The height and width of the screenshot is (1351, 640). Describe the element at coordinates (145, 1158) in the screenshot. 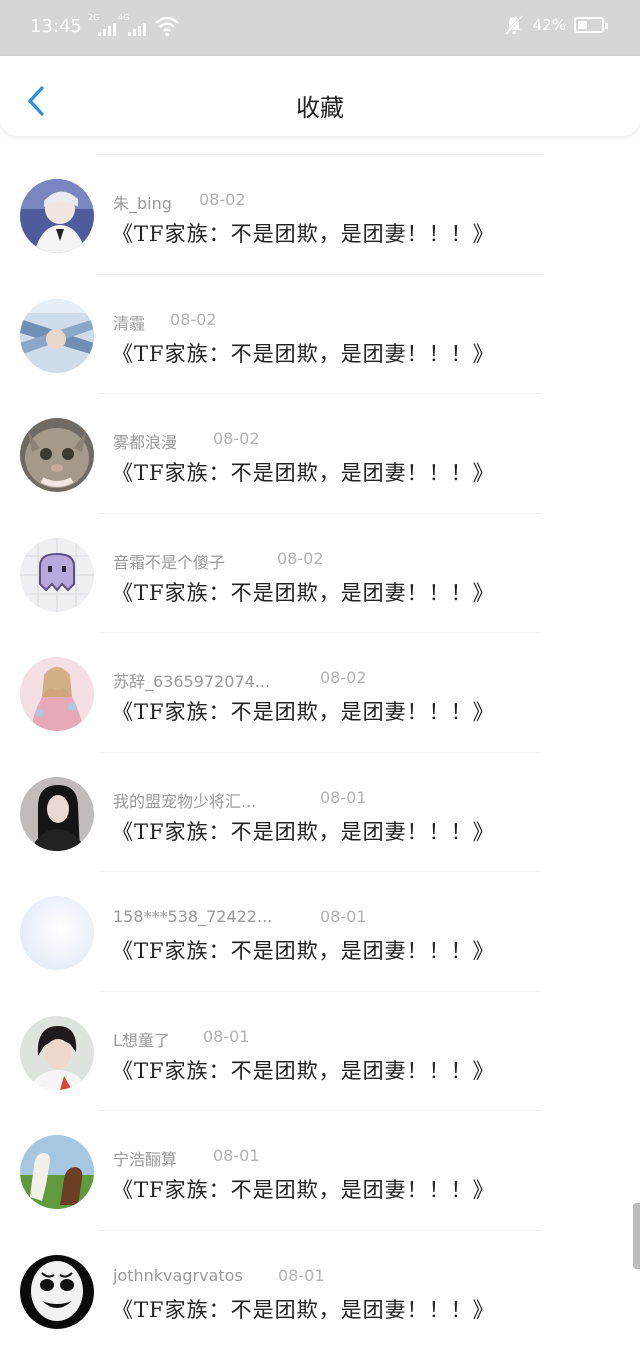

I see `username: 宁浩酾算` at that location.